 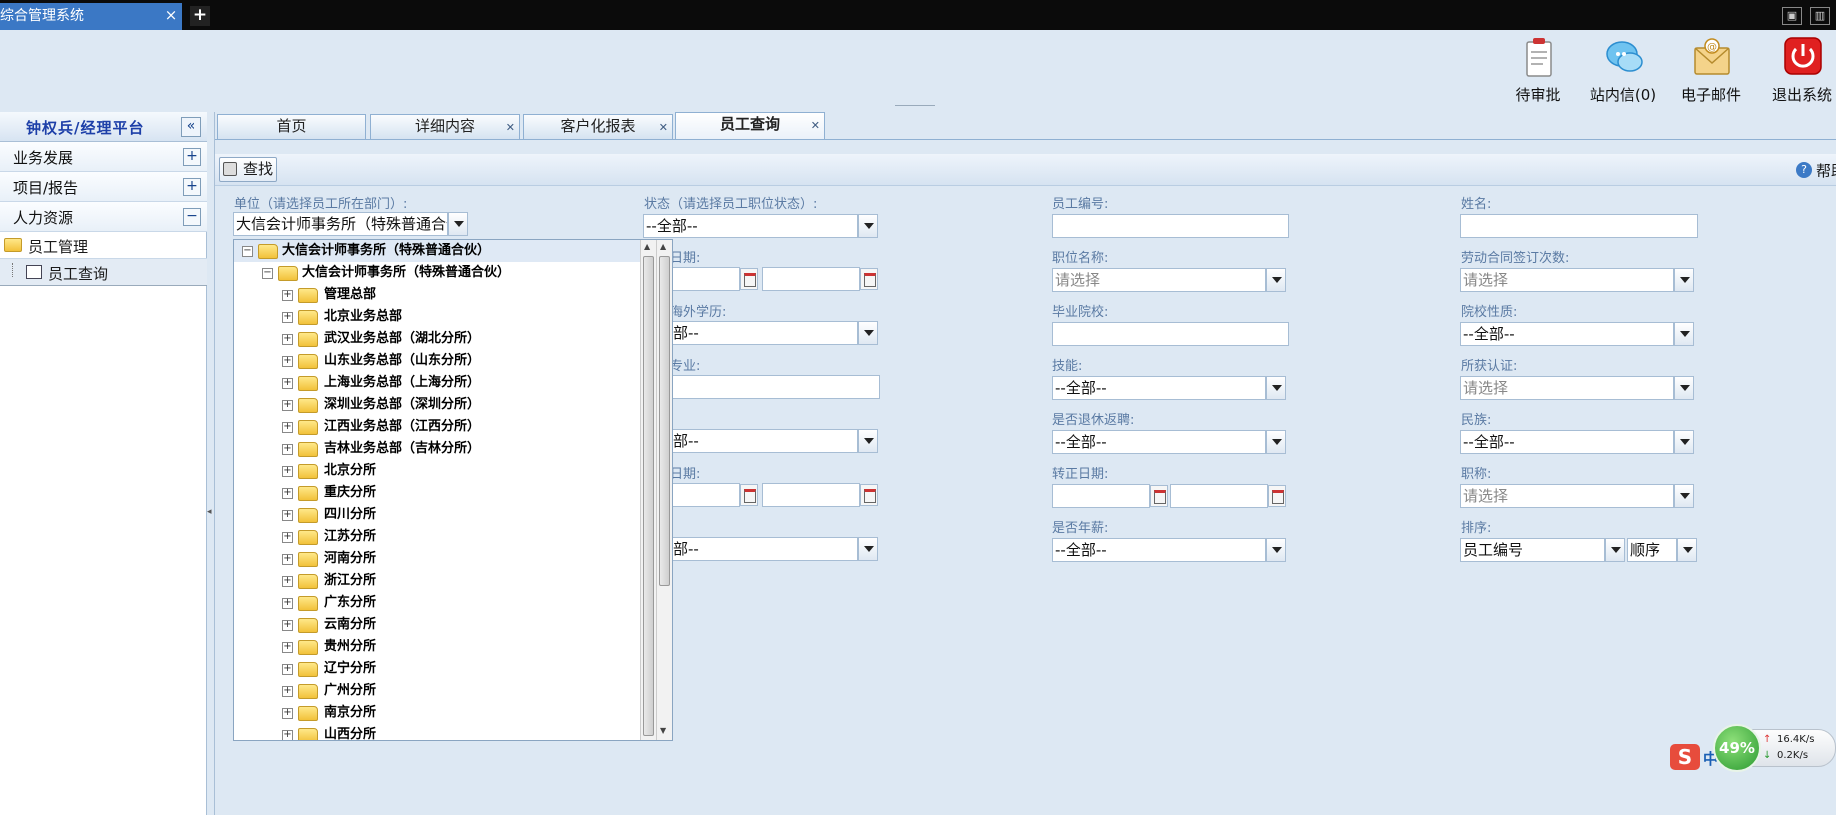 I want to click on sogou-ime-icon: S, so click(x=1685, y=757).